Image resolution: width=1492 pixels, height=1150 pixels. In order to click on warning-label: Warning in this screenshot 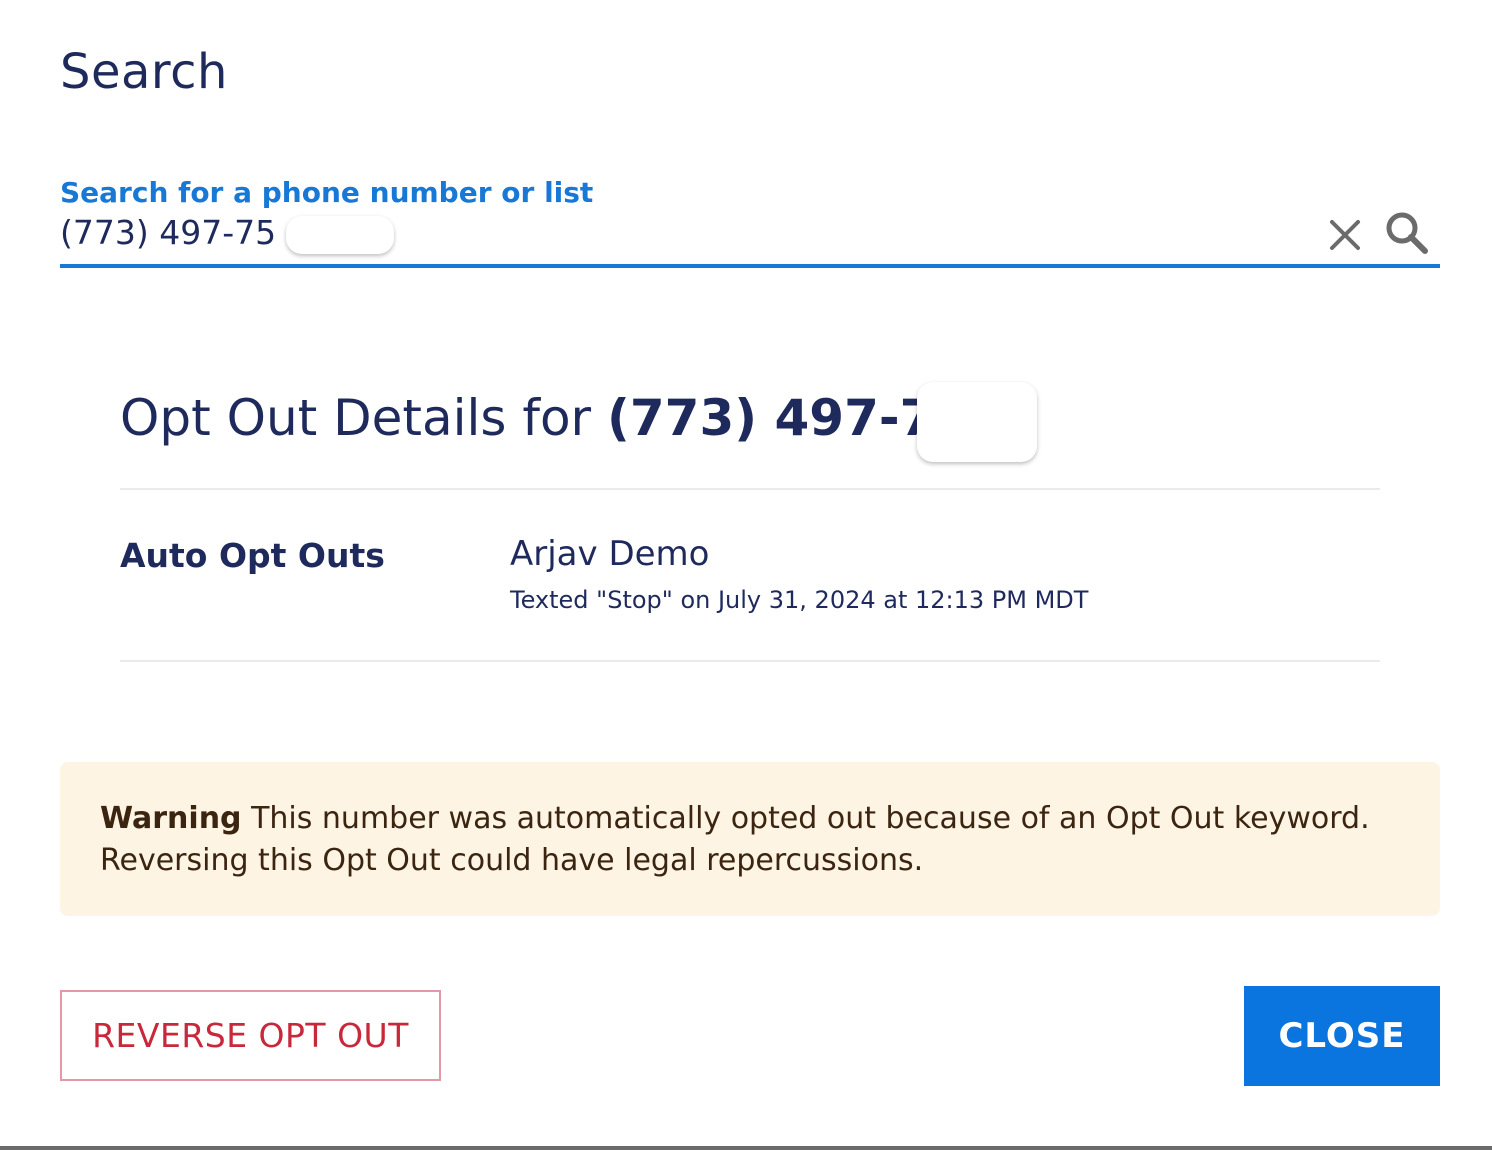, I will do `click(171, 818)`.